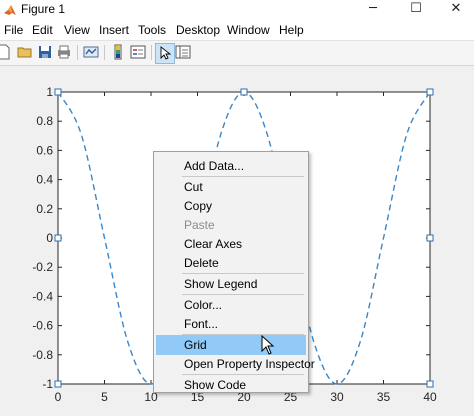  Describe the element at coordinates (44, 150) in the screenshot. I see `y-tick-label: 0.6` at that location.